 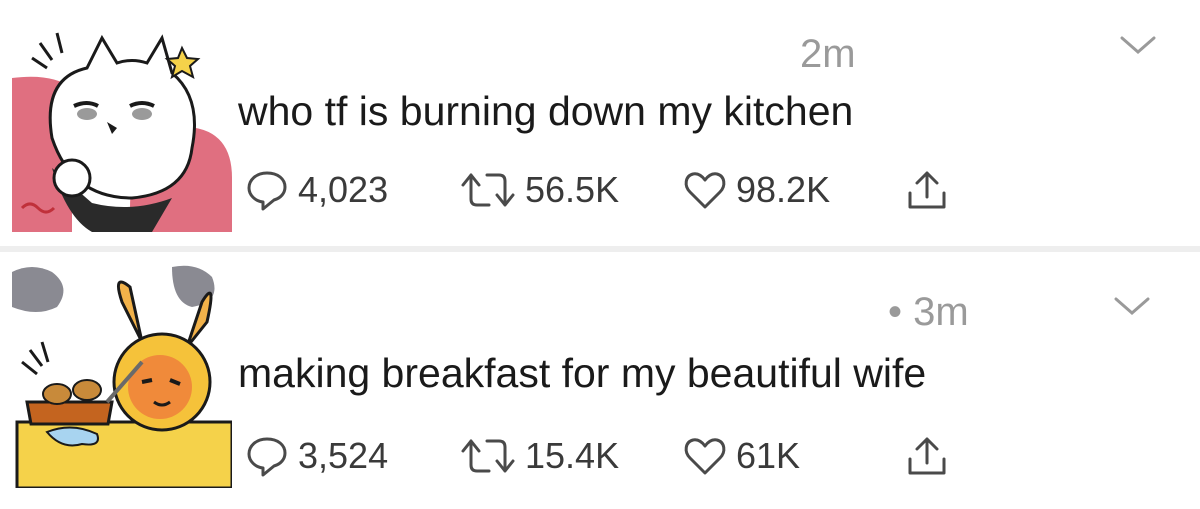 I want to click on like-button: 98.2K, so click(x=756, y=190).